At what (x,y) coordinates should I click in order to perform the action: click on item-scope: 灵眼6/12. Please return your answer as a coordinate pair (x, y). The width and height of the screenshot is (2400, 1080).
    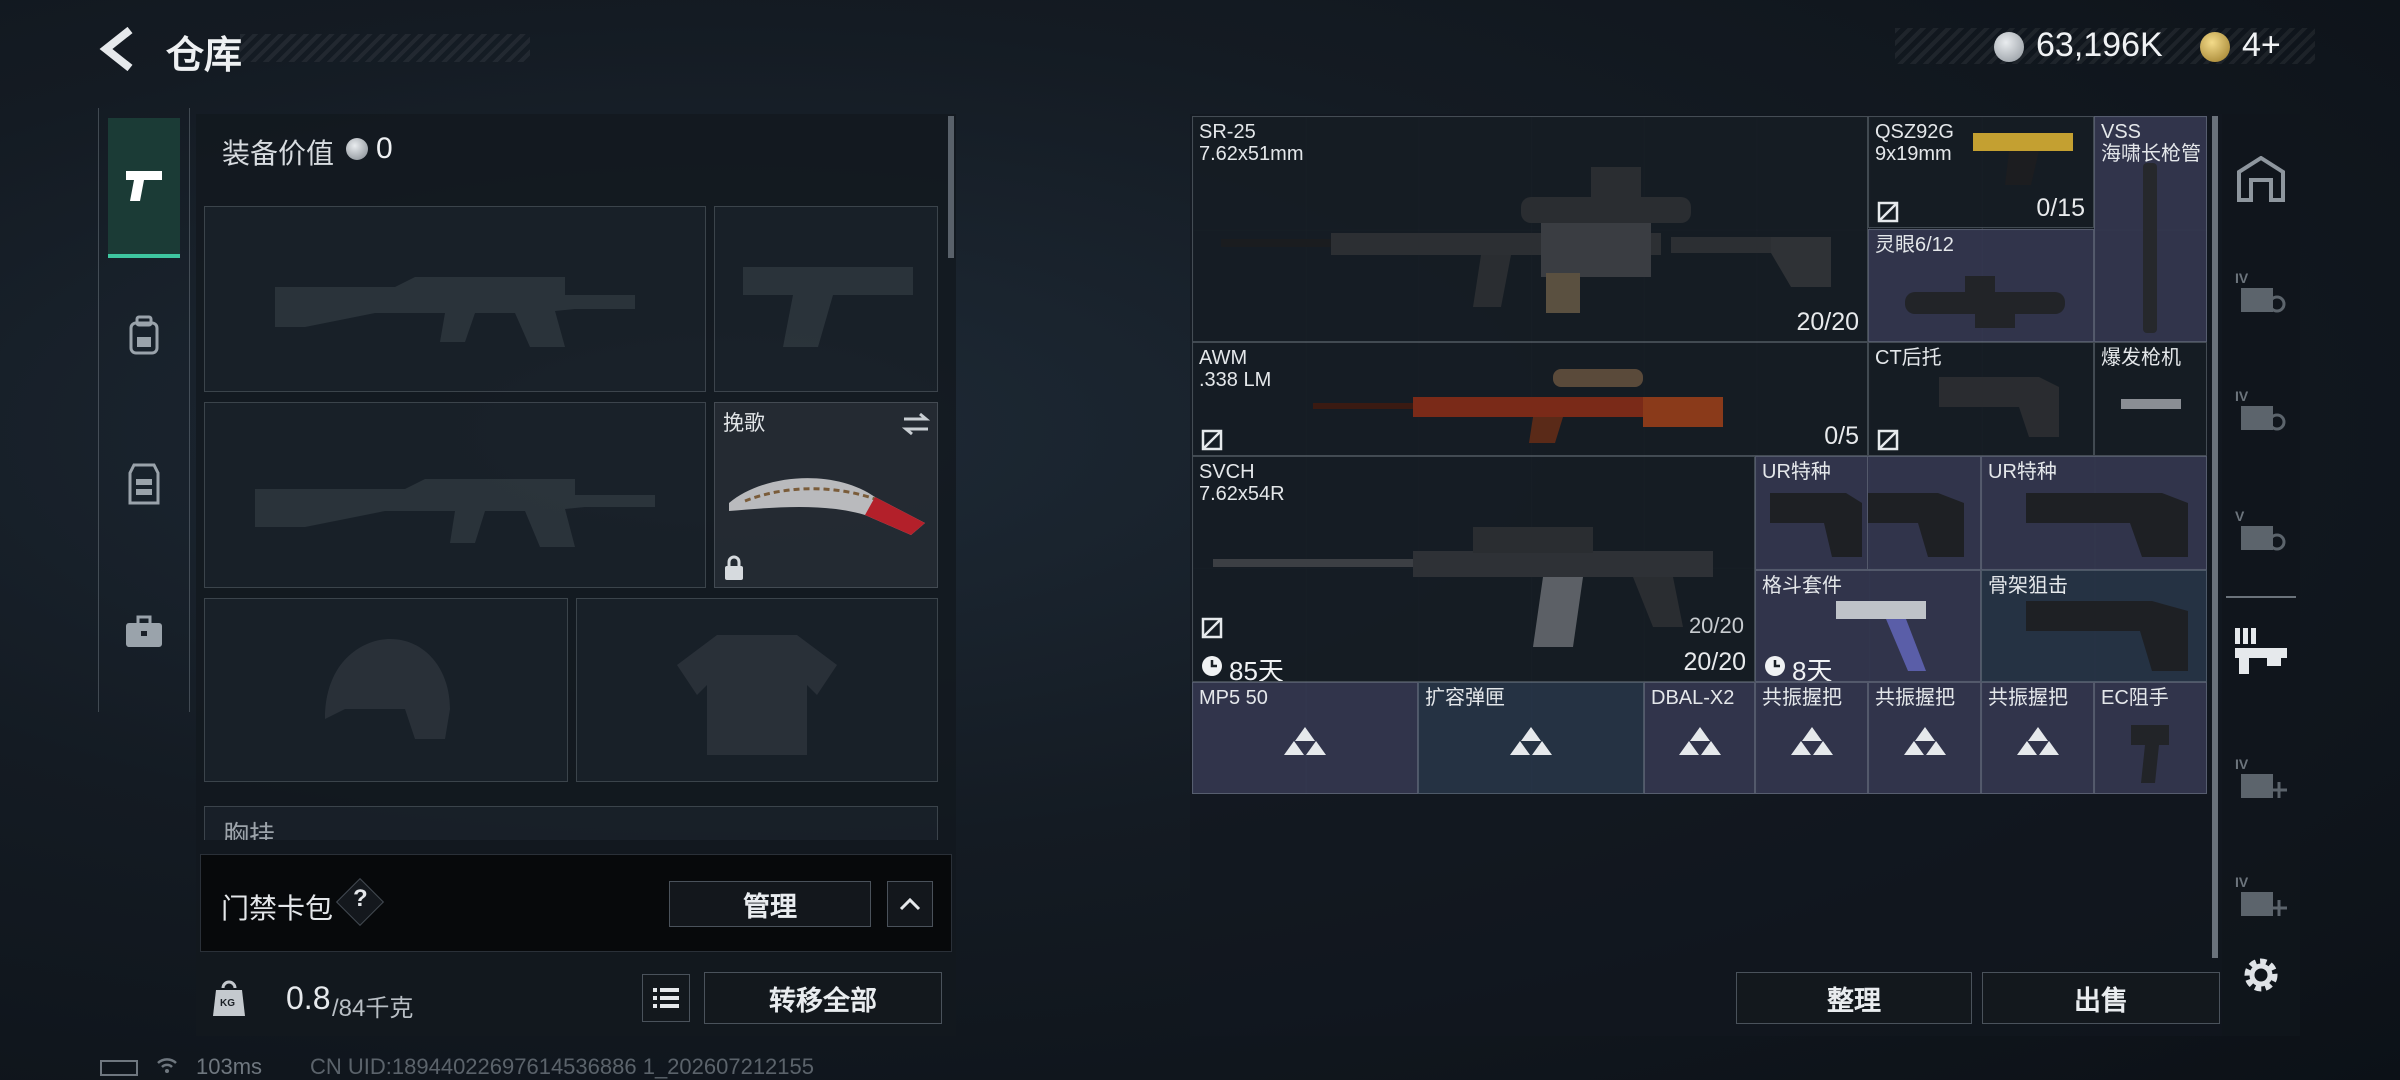
    Looking at the image, I should click on (1981, 285).